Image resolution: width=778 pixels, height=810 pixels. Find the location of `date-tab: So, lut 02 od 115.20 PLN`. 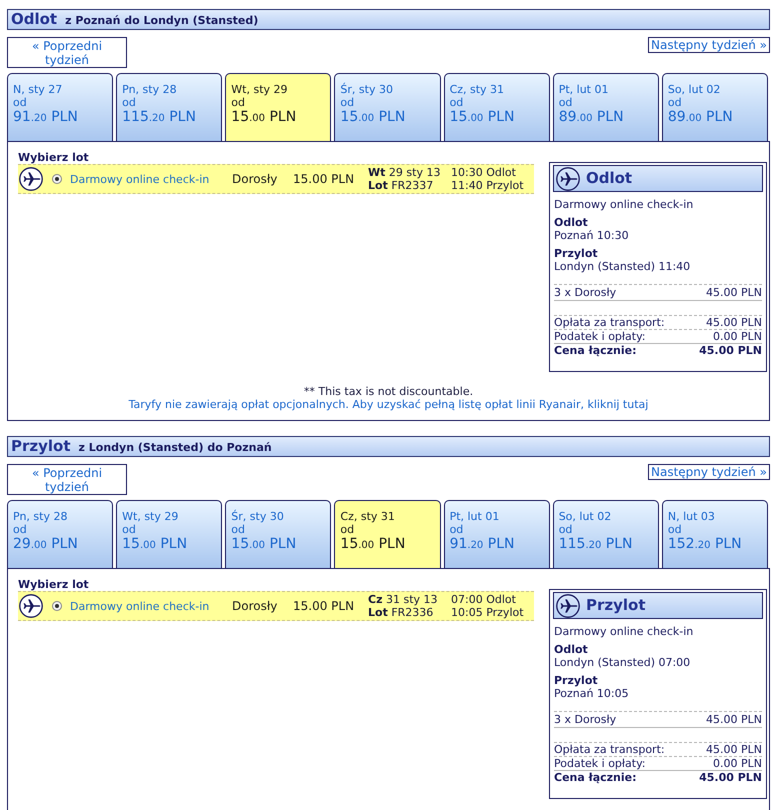

date-tab: So, lut 02 od 115.20 PLN is located at coordinates (605, 534).